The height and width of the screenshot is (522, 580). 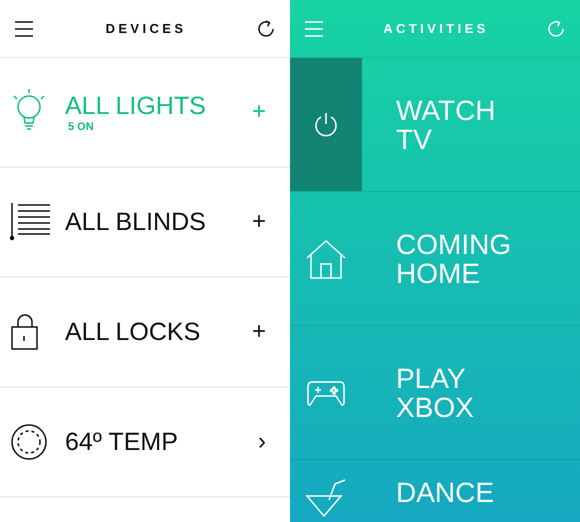 What do you see at coordinates (25, 332) in the screenshot?
I see `lock-icon` at bounding box center [25, 332].